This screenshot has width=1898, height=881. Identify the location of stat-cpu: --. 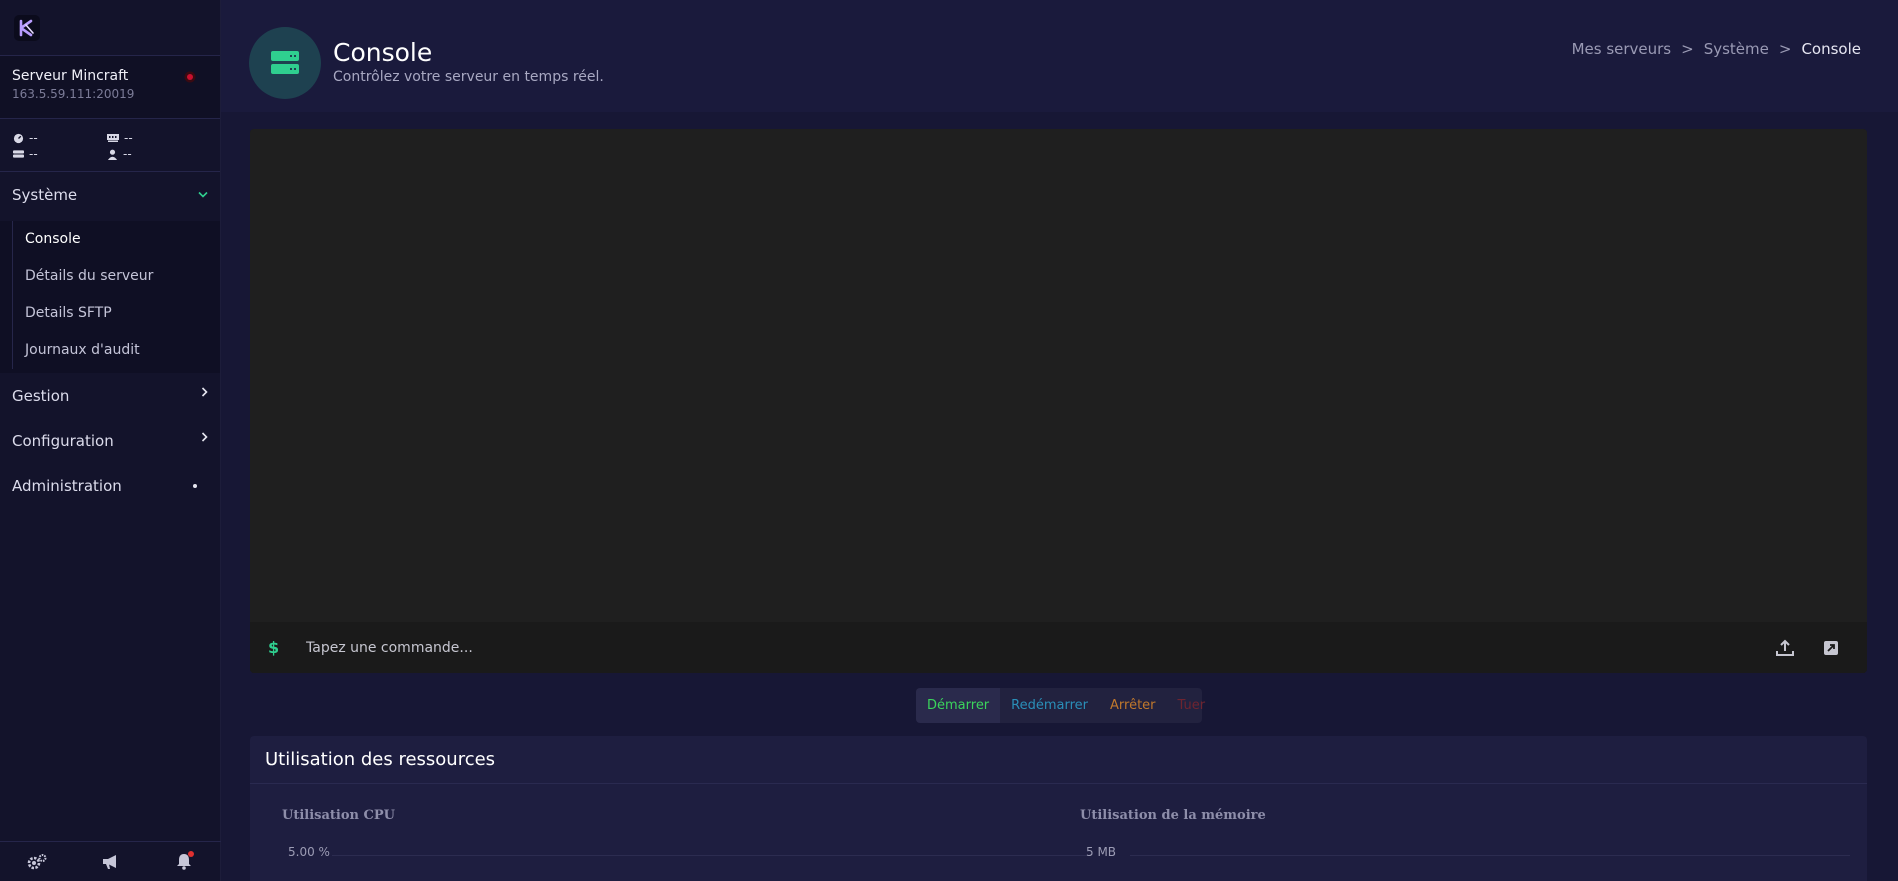
(60, 138).